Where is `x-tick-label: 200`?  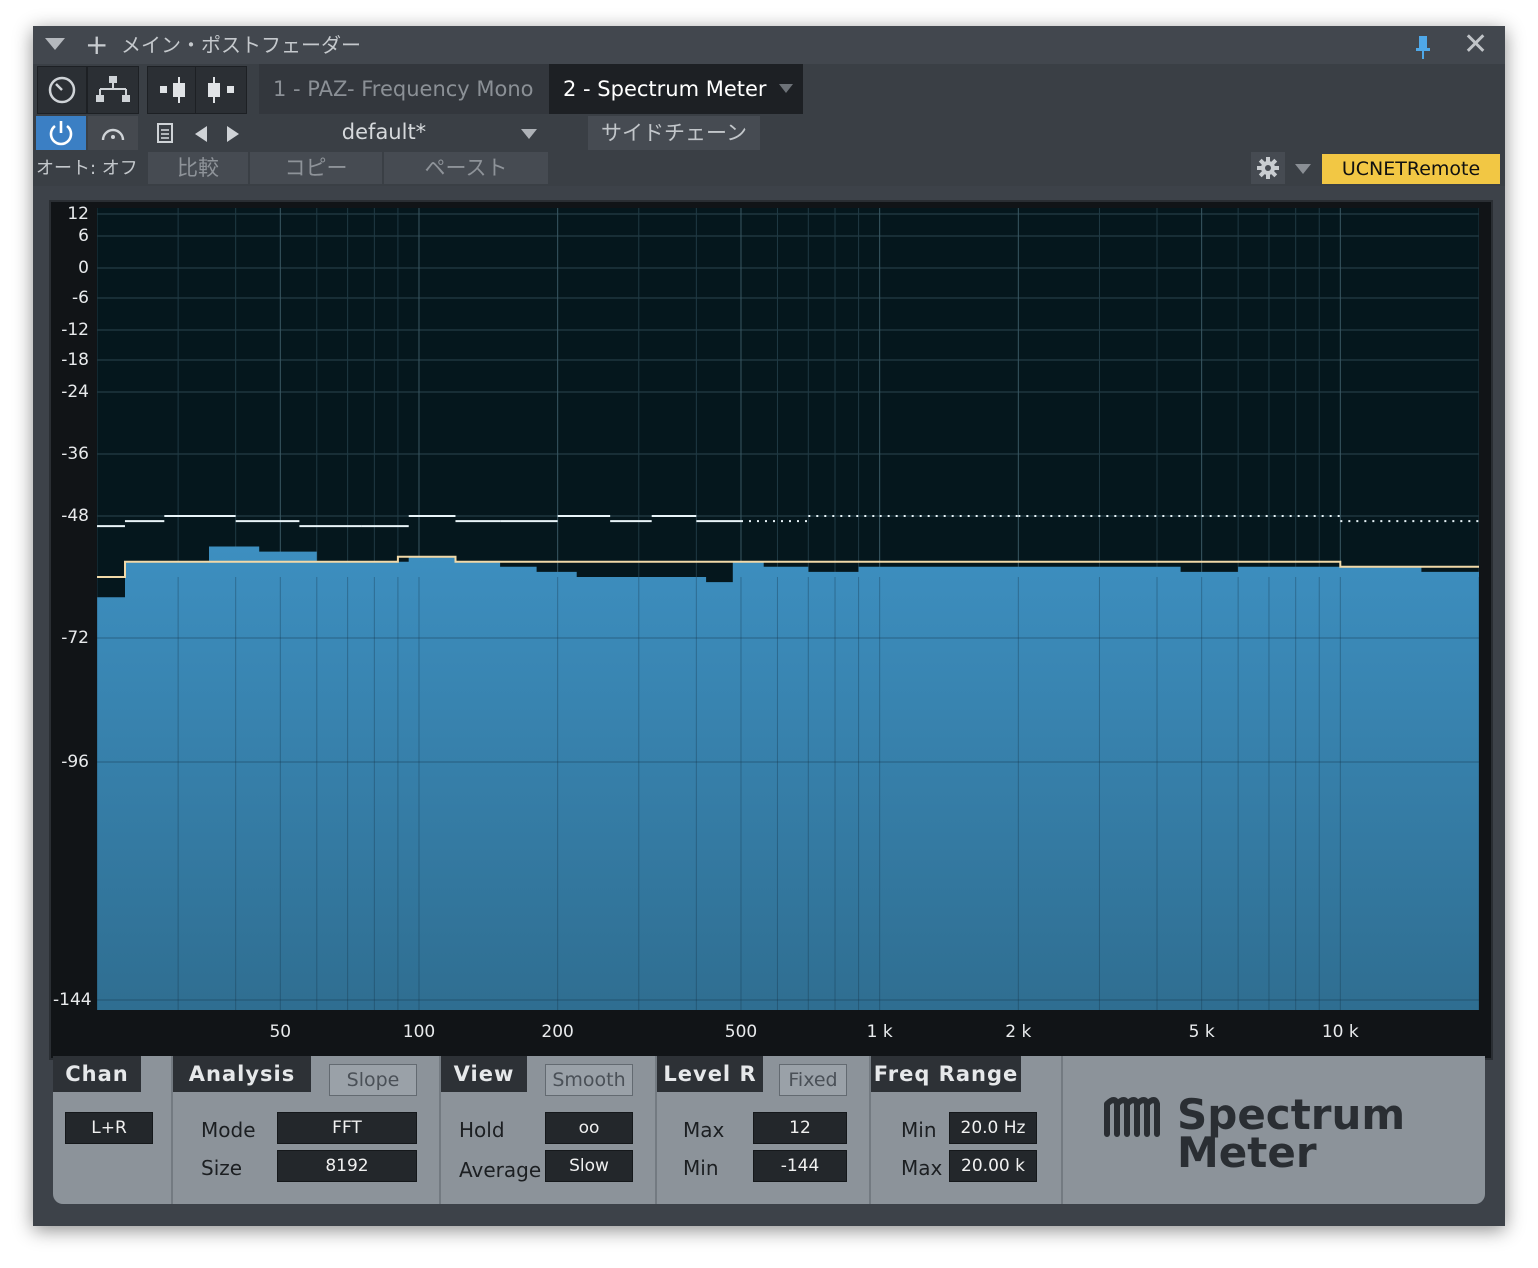 x-tick-label: 200 is located at coordinates (557, 1032).